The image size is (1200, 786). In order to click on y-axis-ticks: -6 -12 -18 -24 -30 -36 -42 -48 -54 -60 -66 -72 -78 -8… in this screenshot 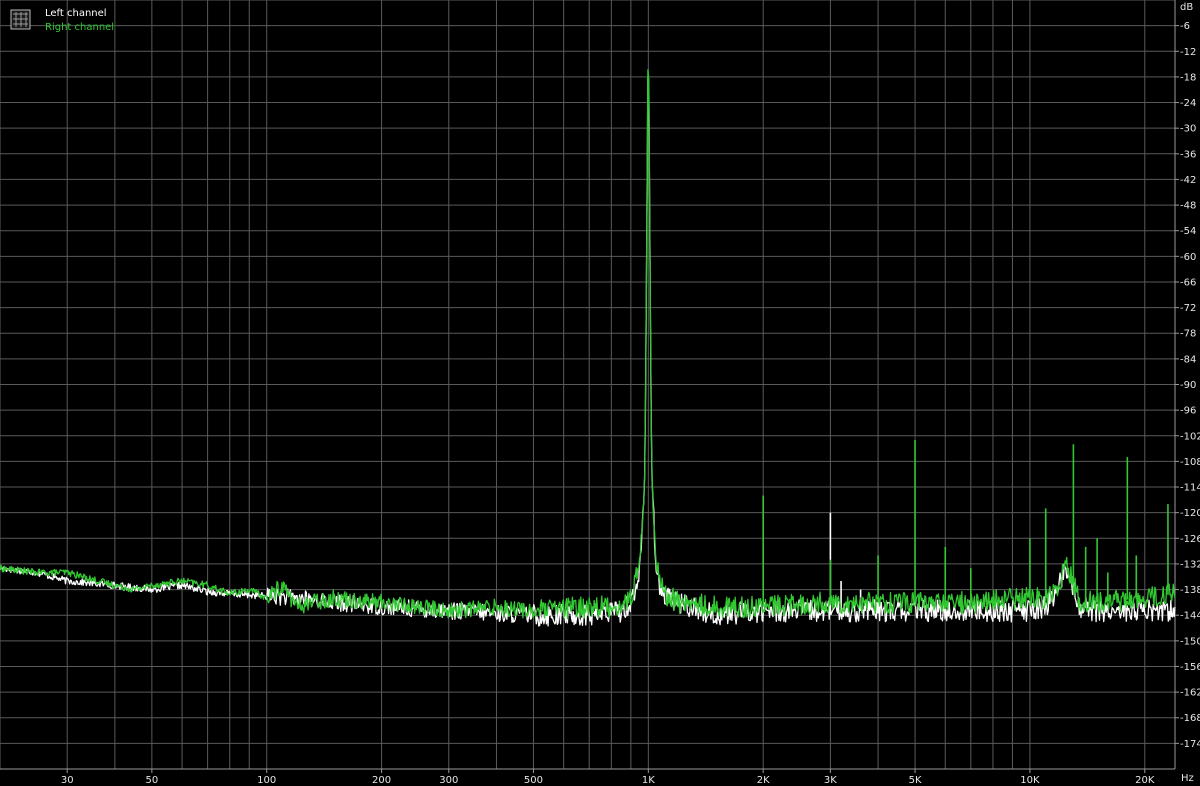, I will do `click(1187, 385)`.